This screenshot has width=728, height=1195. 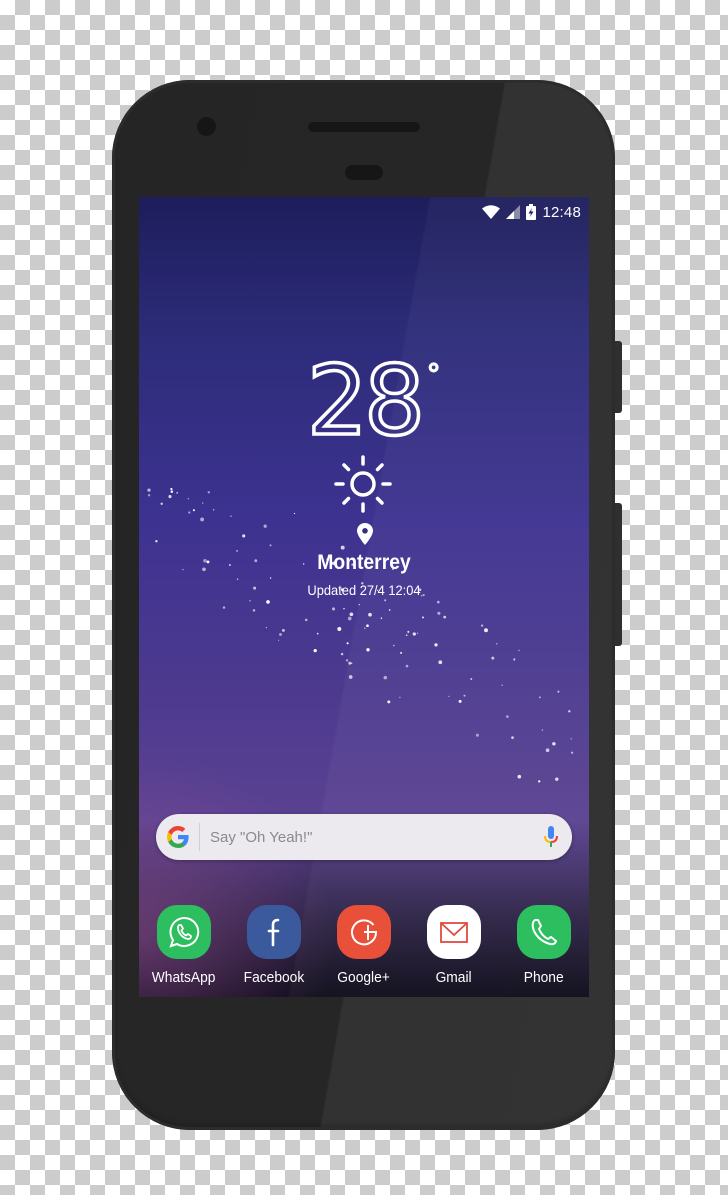 I want to click on earpiece-speaker, so click(x=364, y=127).